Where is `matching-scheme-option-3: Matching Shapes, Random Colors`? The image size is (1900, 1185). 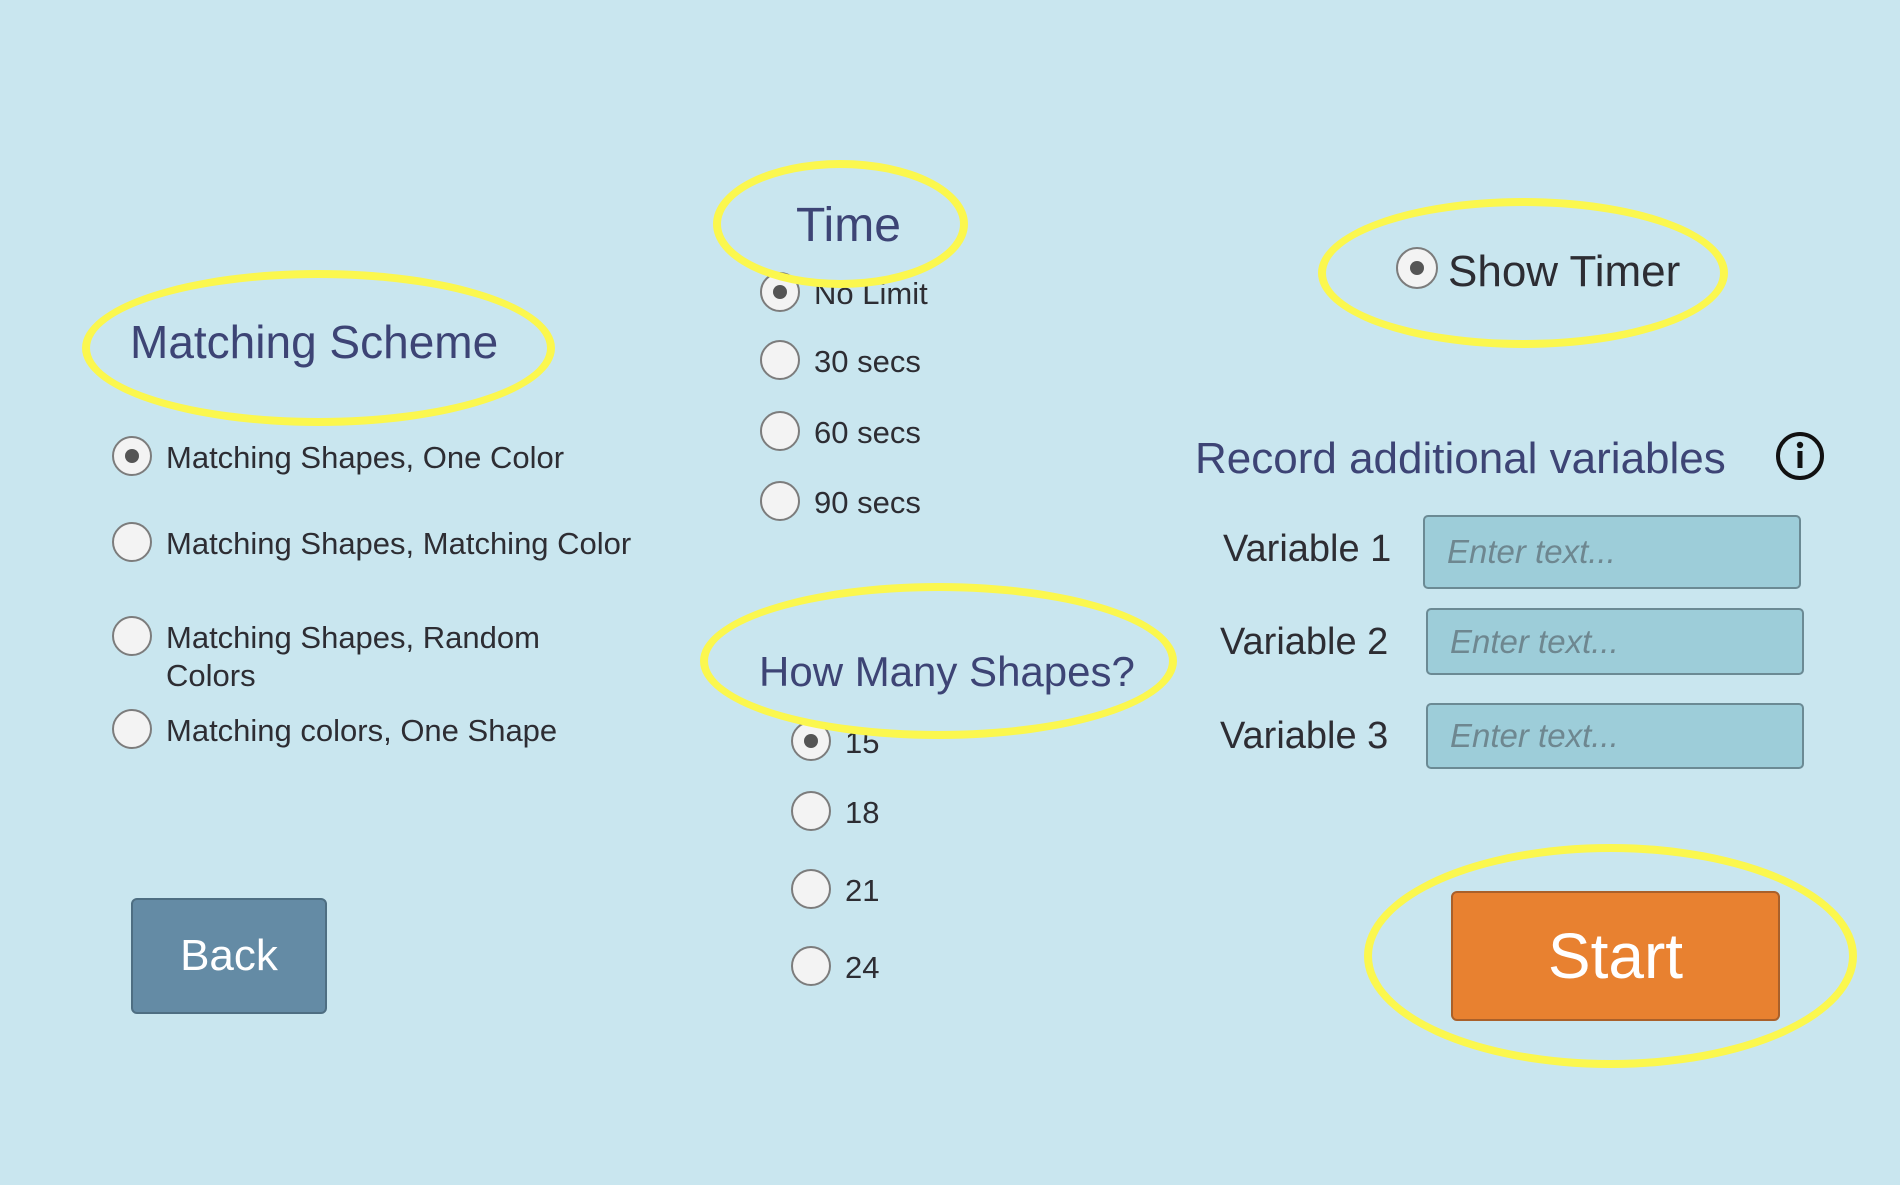
matching-scheme-option-3: Matching Shapes, Random Colors is located at coordinates (392, 658).